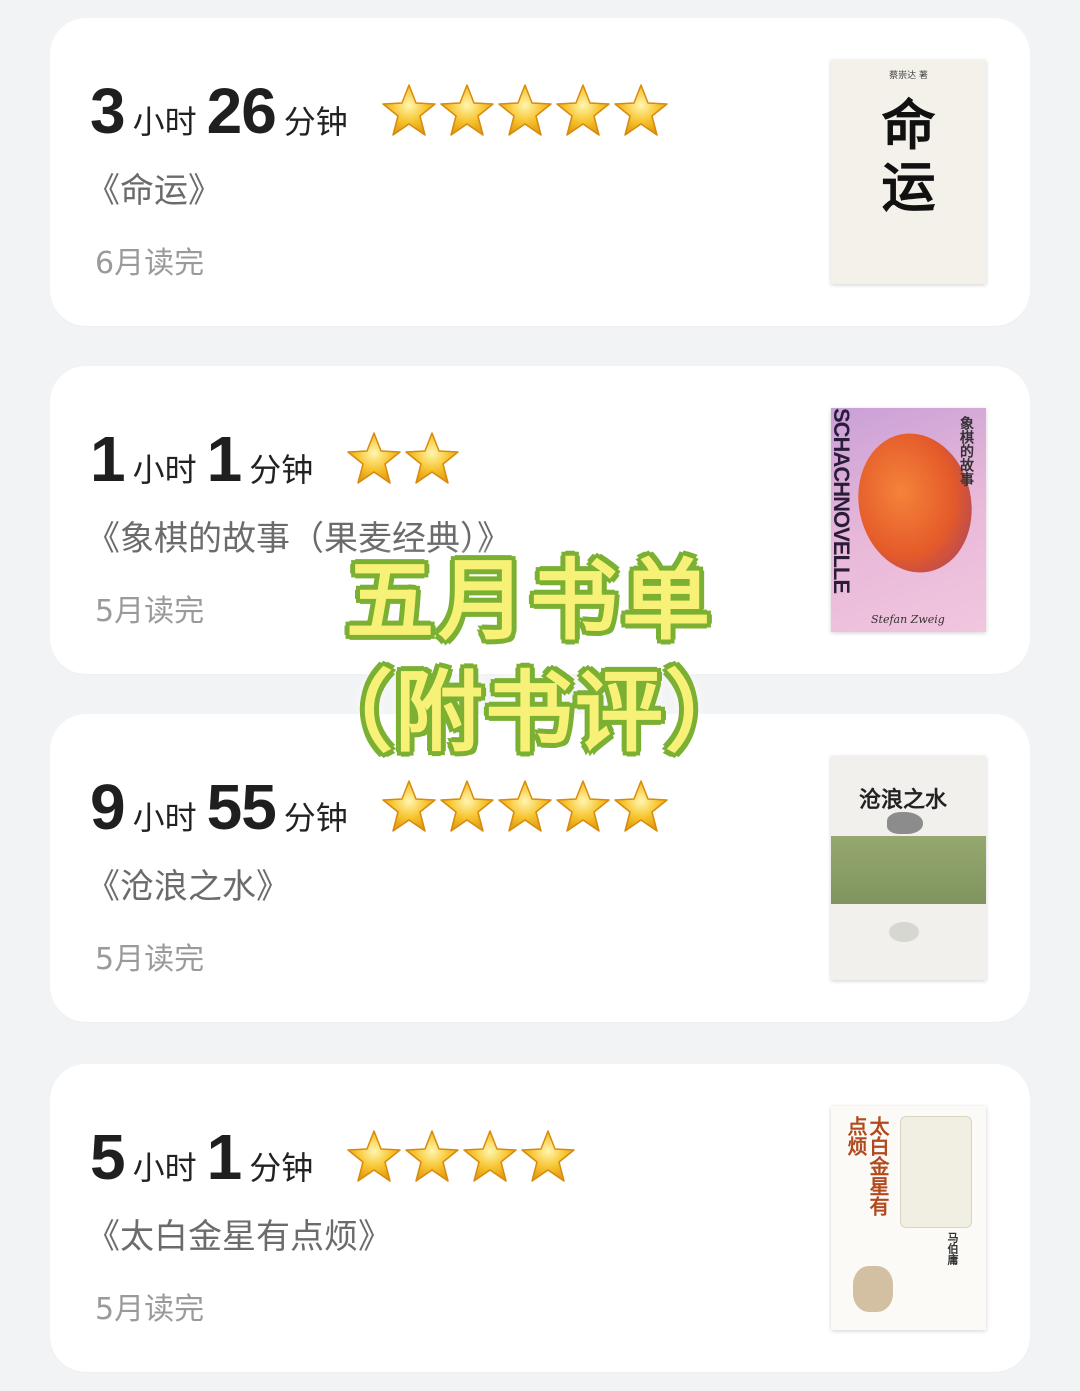 The width and height of the screenshot is (1080, 1391). I want to click on reading-time: 3 小时 26 分钟, so click(380, 111).